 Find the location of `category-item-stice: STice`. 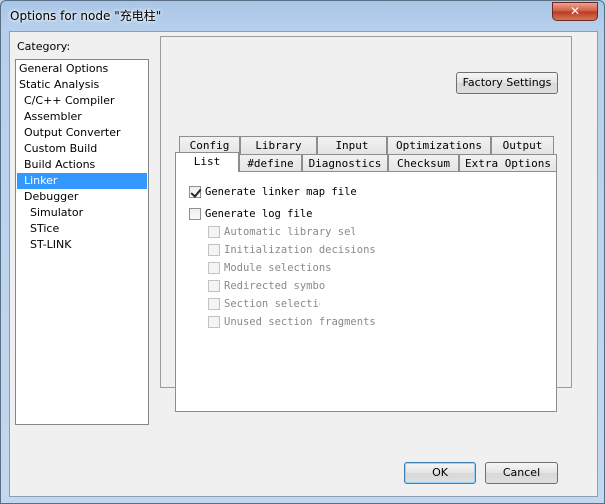

category-item-stice: STice is located at coordinates (82, 229).